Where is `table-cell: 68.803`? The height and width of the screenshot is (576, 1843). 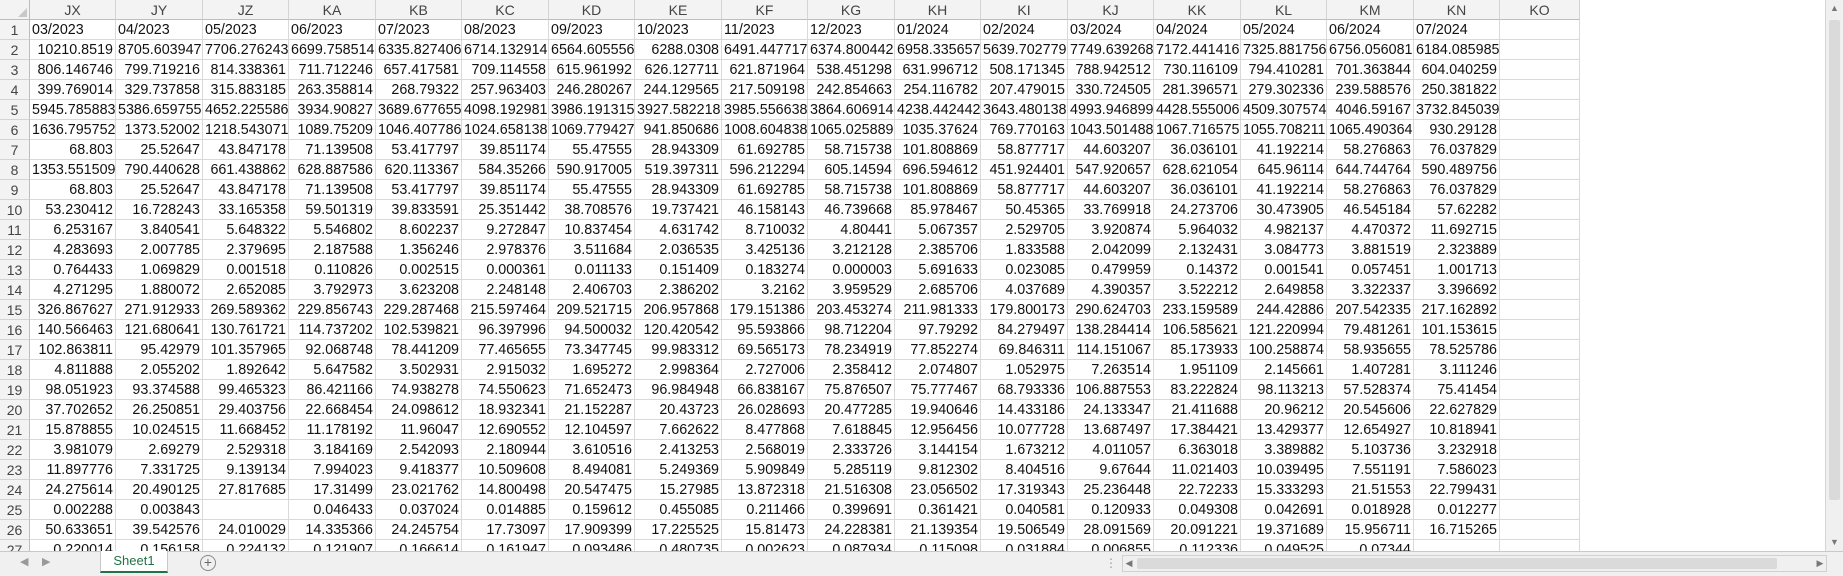
table-cell: 68.803 is located at coordinates (73, 150).